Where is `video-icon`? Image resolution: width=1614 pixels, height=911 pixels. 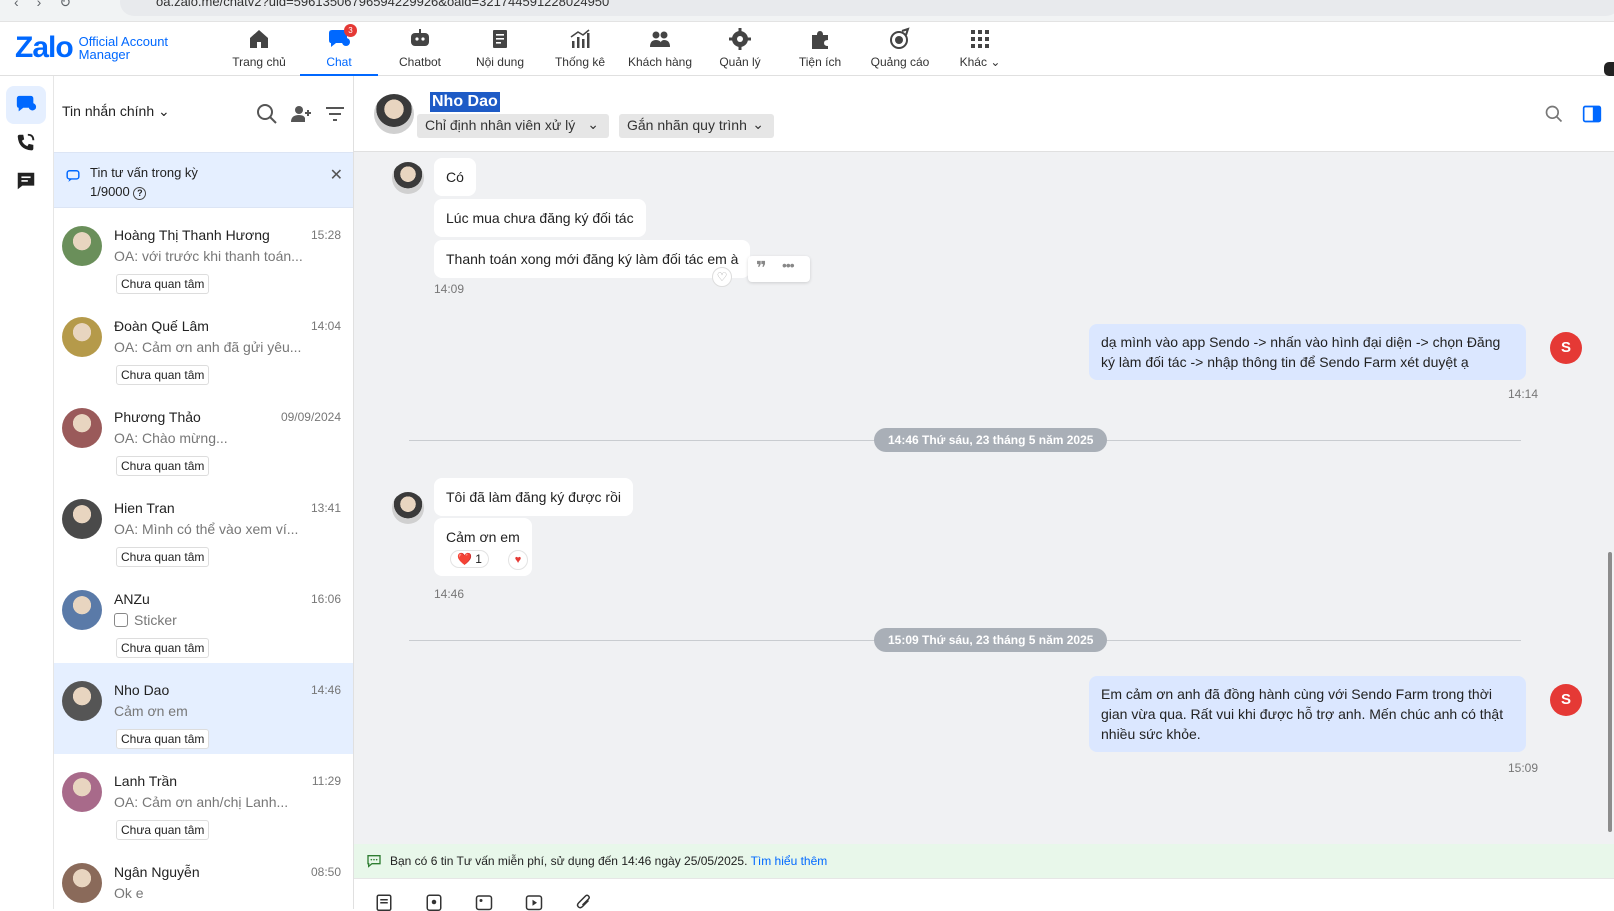 video-icon is located at coordinates (534, 902).